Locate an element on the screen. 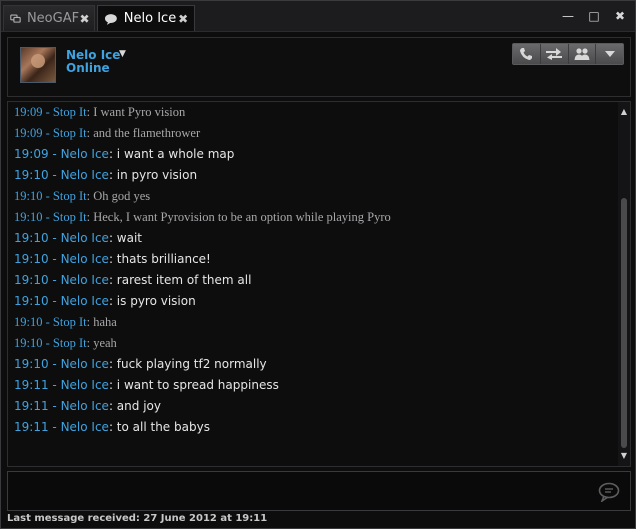 Image resolution: width=636 pixels, height=529 pixels. message-text: is pyro vision is located at coordinates (156, 301).